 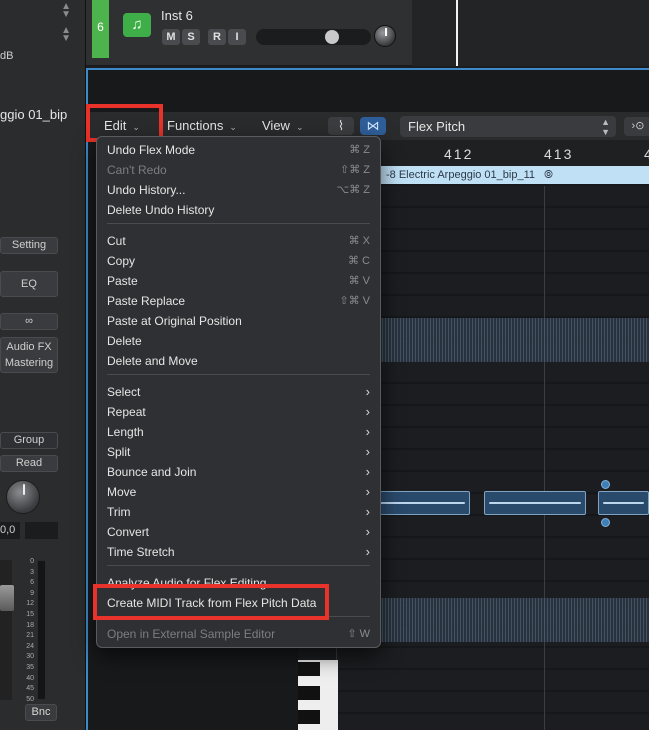 What do you see at coordinates (332, 37) in the screenshot?
I see `volume-slider-thumb` at bounding box center [332, 37].